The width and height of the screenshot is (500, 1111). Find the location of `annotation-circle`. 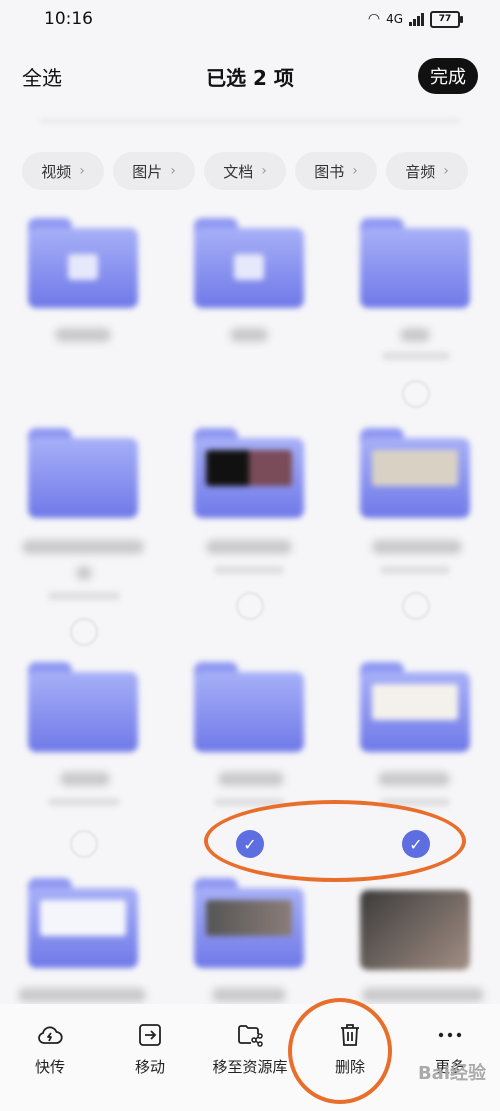

annotation-circle is located at coordinates (340, 1051).